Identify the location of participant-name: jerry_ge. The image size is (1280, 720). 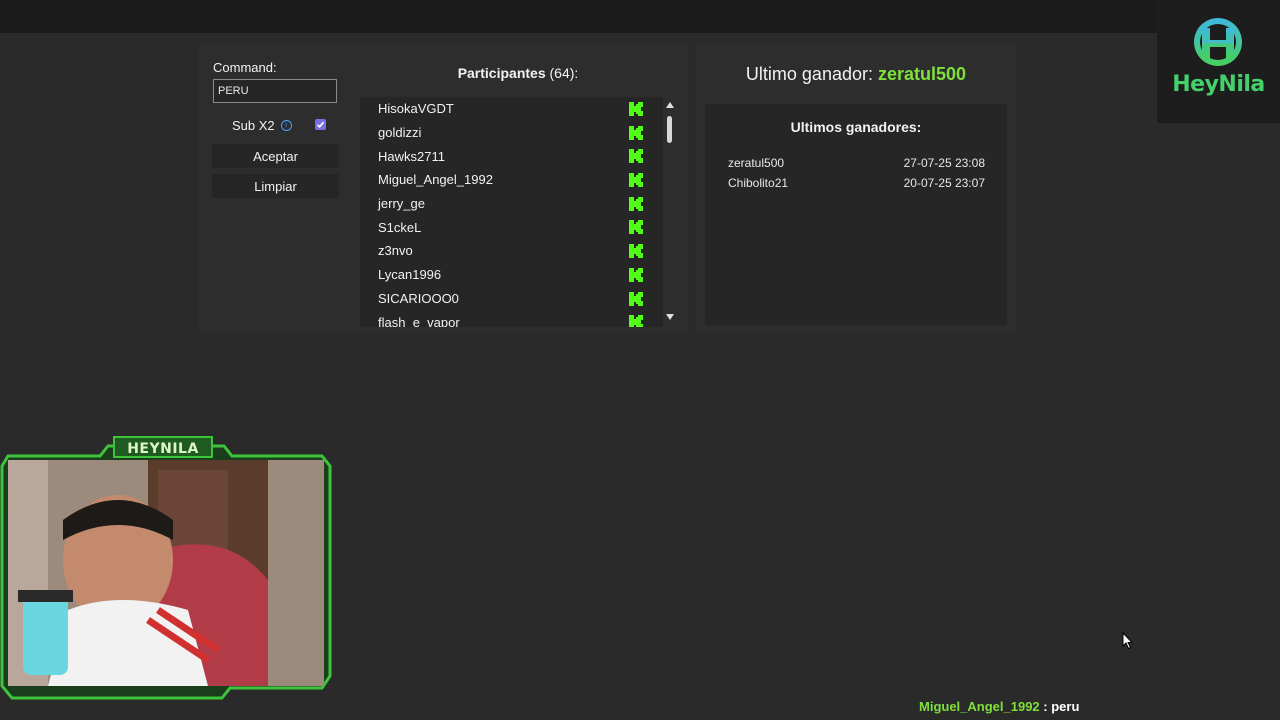
(401, 204).